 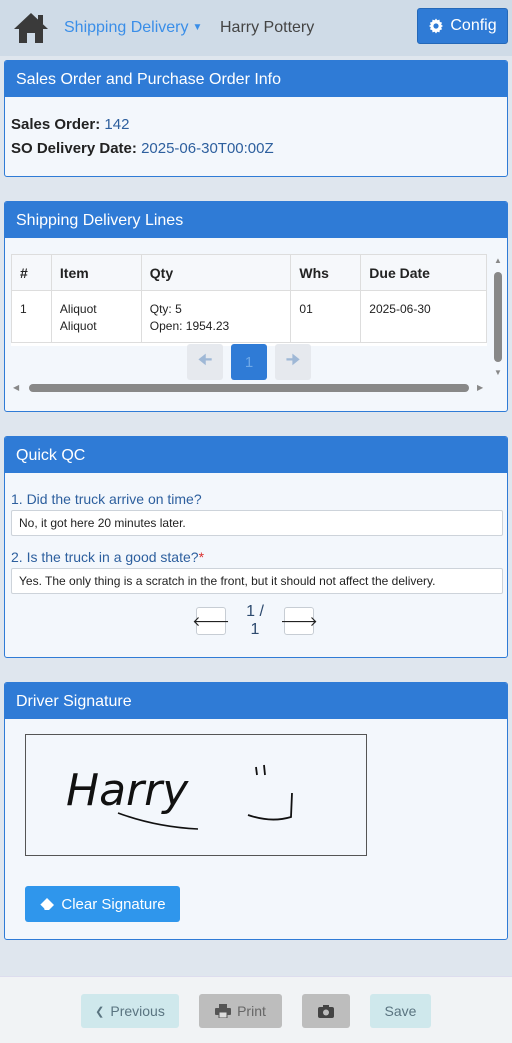 What do you see at coordinates (480, 387) in the screenshot?
I see `scroll-right-icon: ▶` at bounding box center [480, 387].